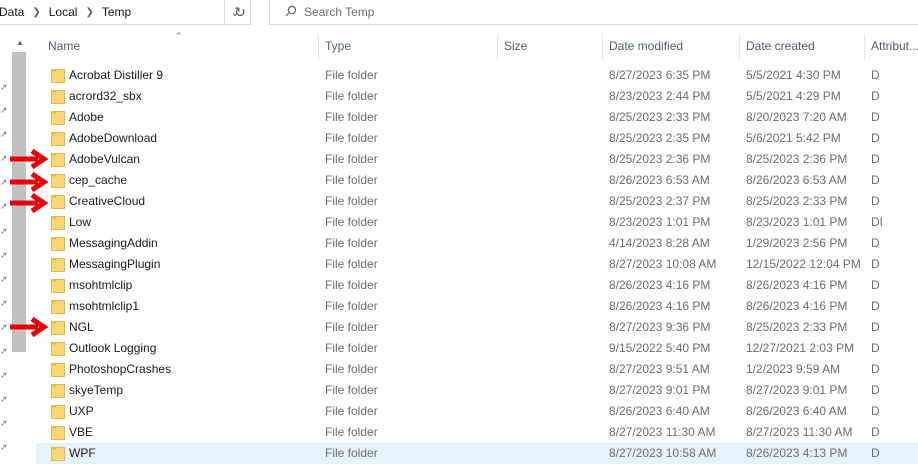 The image size is (918, 464). Describe the element at coordinates (81, 411) in the screenshot. I see `file-name: UXP` at that location.